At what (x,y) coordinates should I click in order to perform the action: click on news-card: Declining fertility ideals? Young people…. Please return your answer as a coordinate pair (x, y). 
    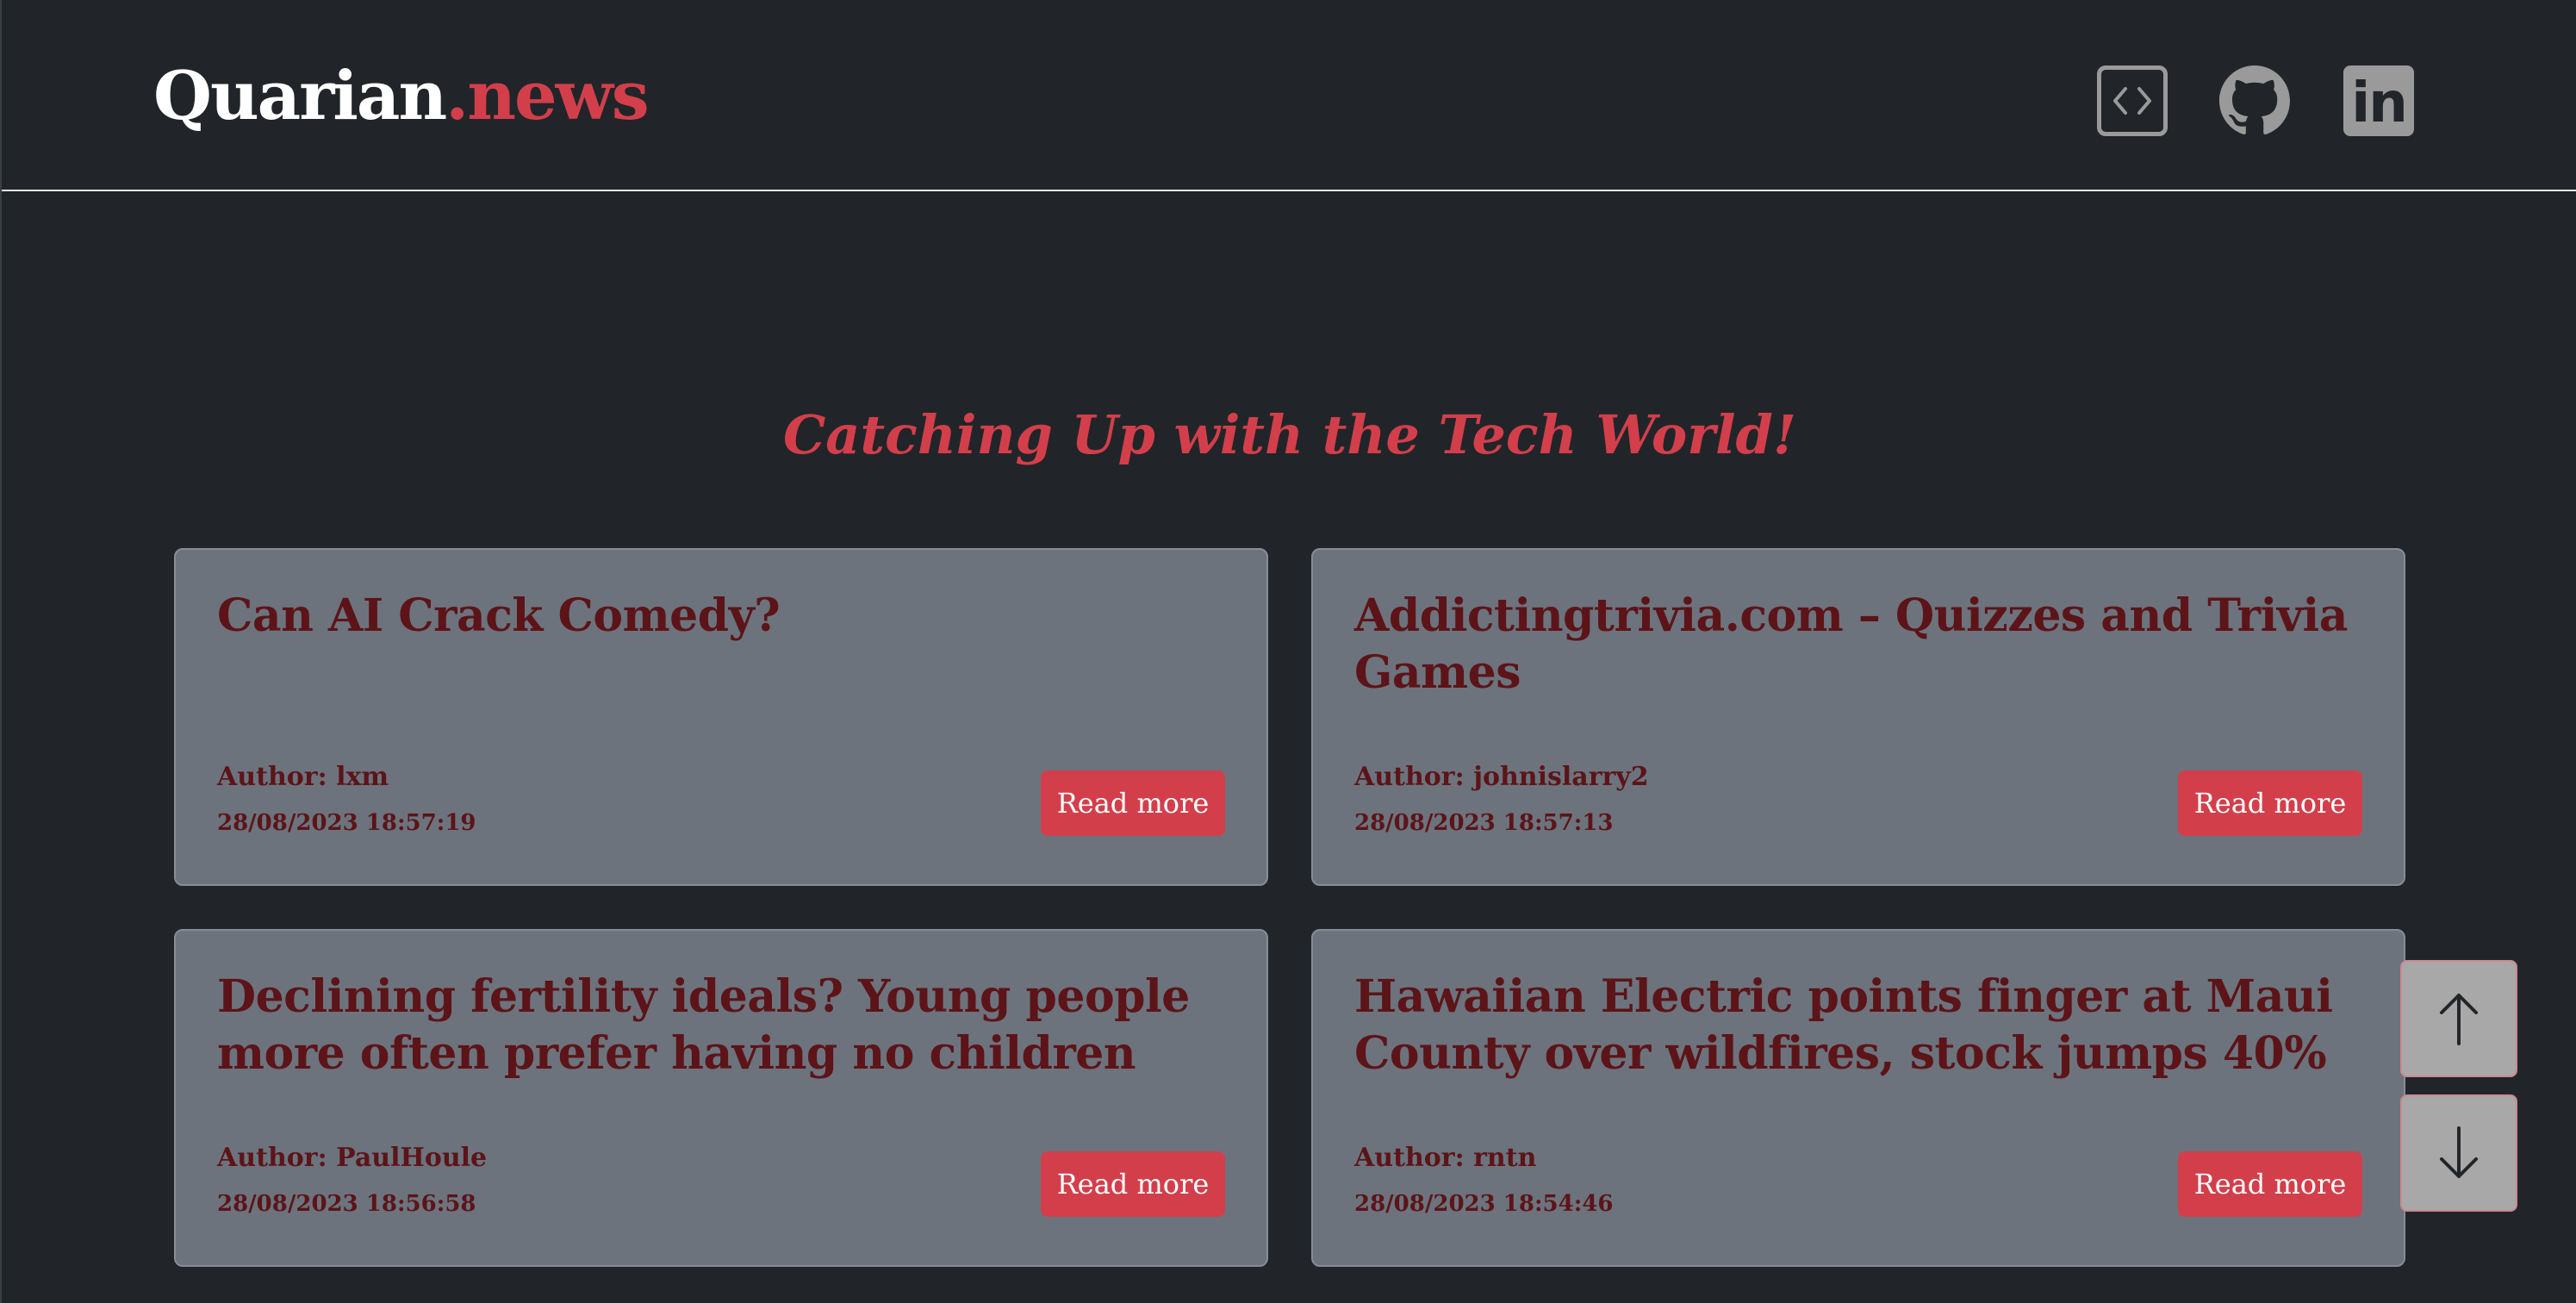
    Looking at the image, I should click on (721, 1098).